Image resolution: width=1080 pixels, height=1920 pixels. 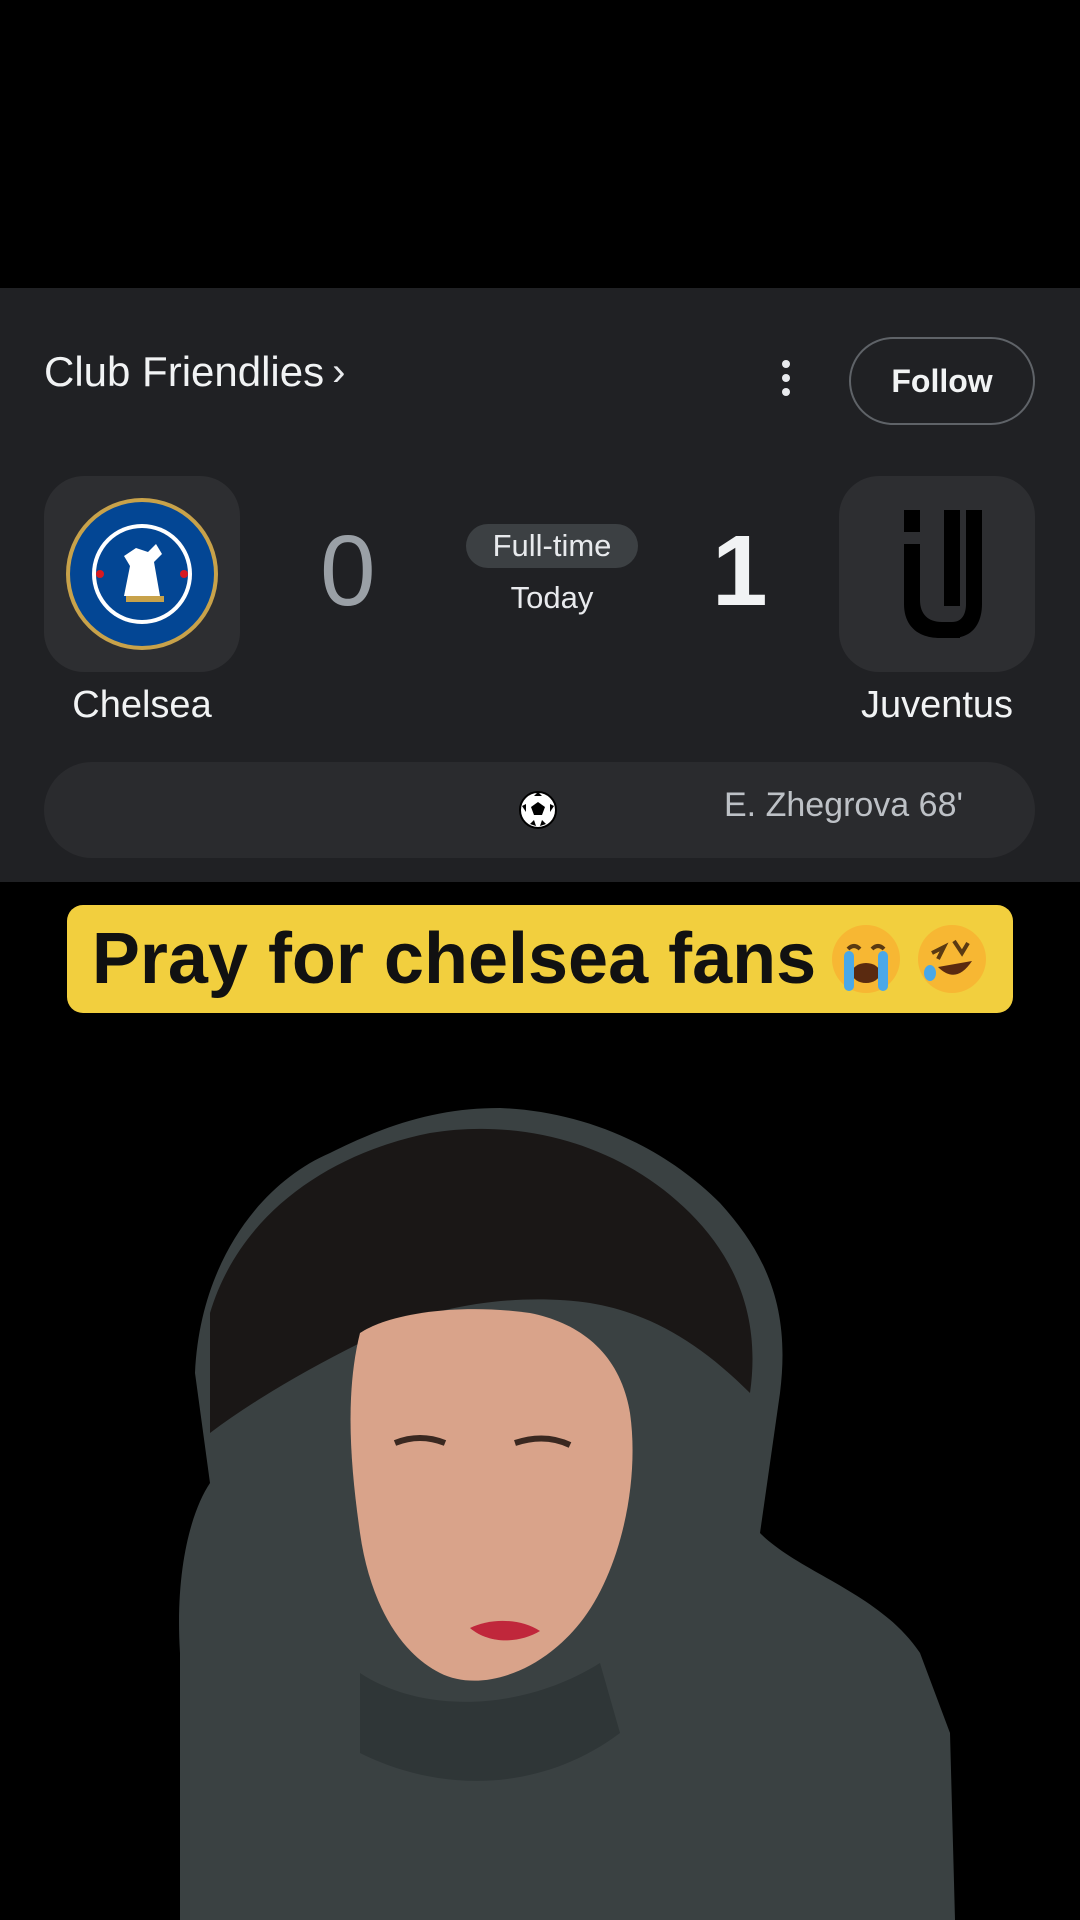 What do you see at coordinates (552, 546) in the screenshot?
I see `match-status-badge: Full-time` at bounding box center [552, 546].